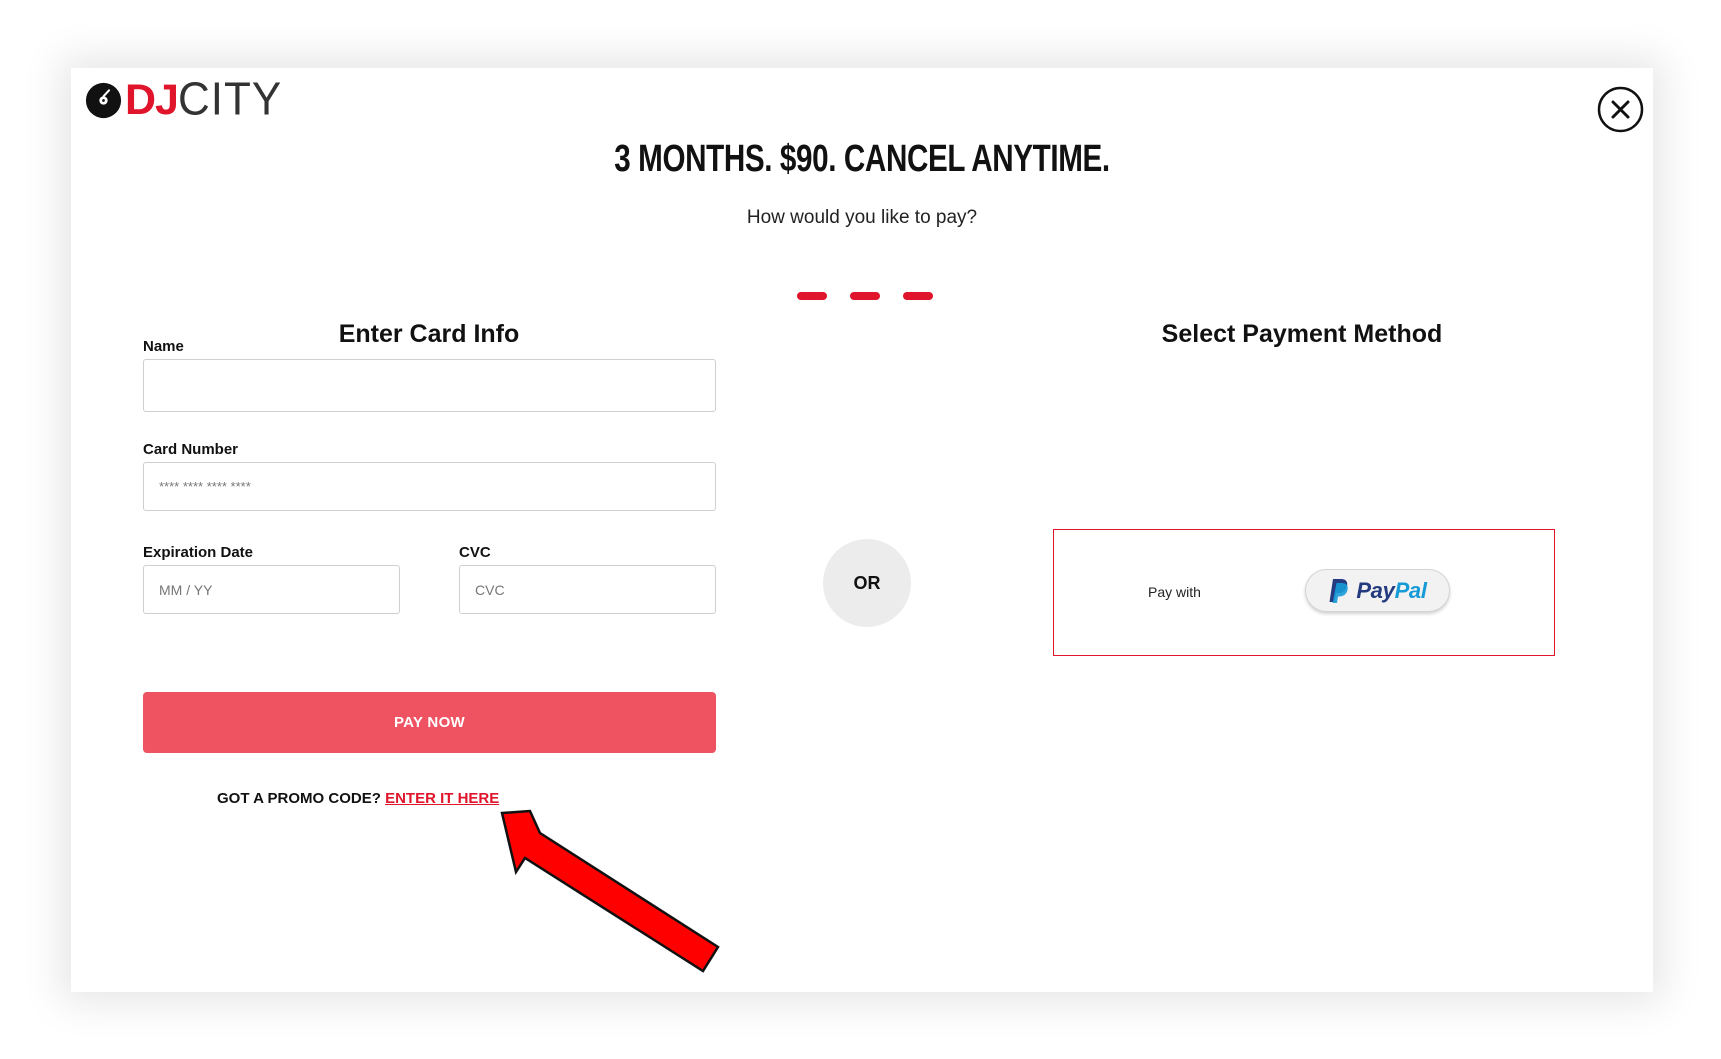  I want to click on red-arrow-icon, so click(610, 891).